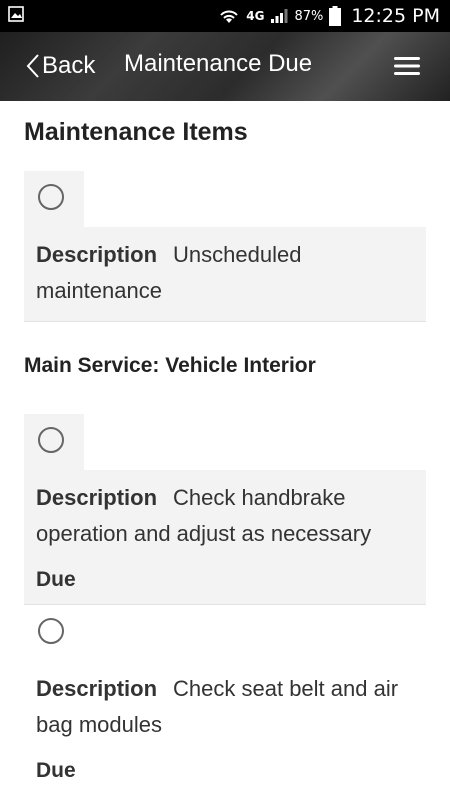  Describe the element at coordinates (136, 132) in the screenshot. I see `section-title: Maintenance Items` at that location.